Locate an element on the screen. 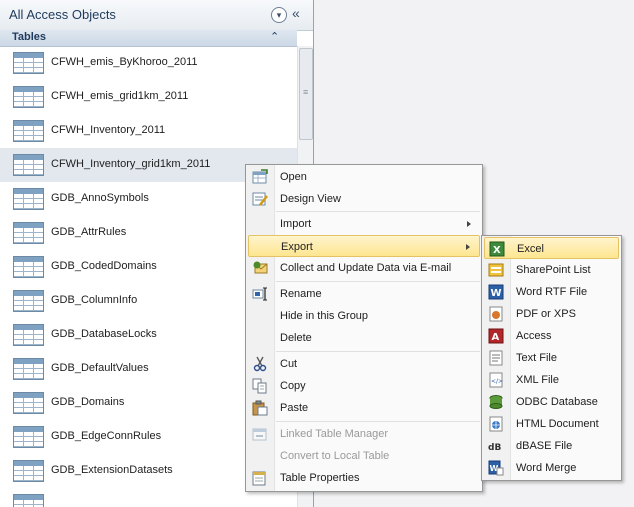 The height and width of the screenshot is (507, 634). menu-item-open: Open is located at coordinates (364, 177).